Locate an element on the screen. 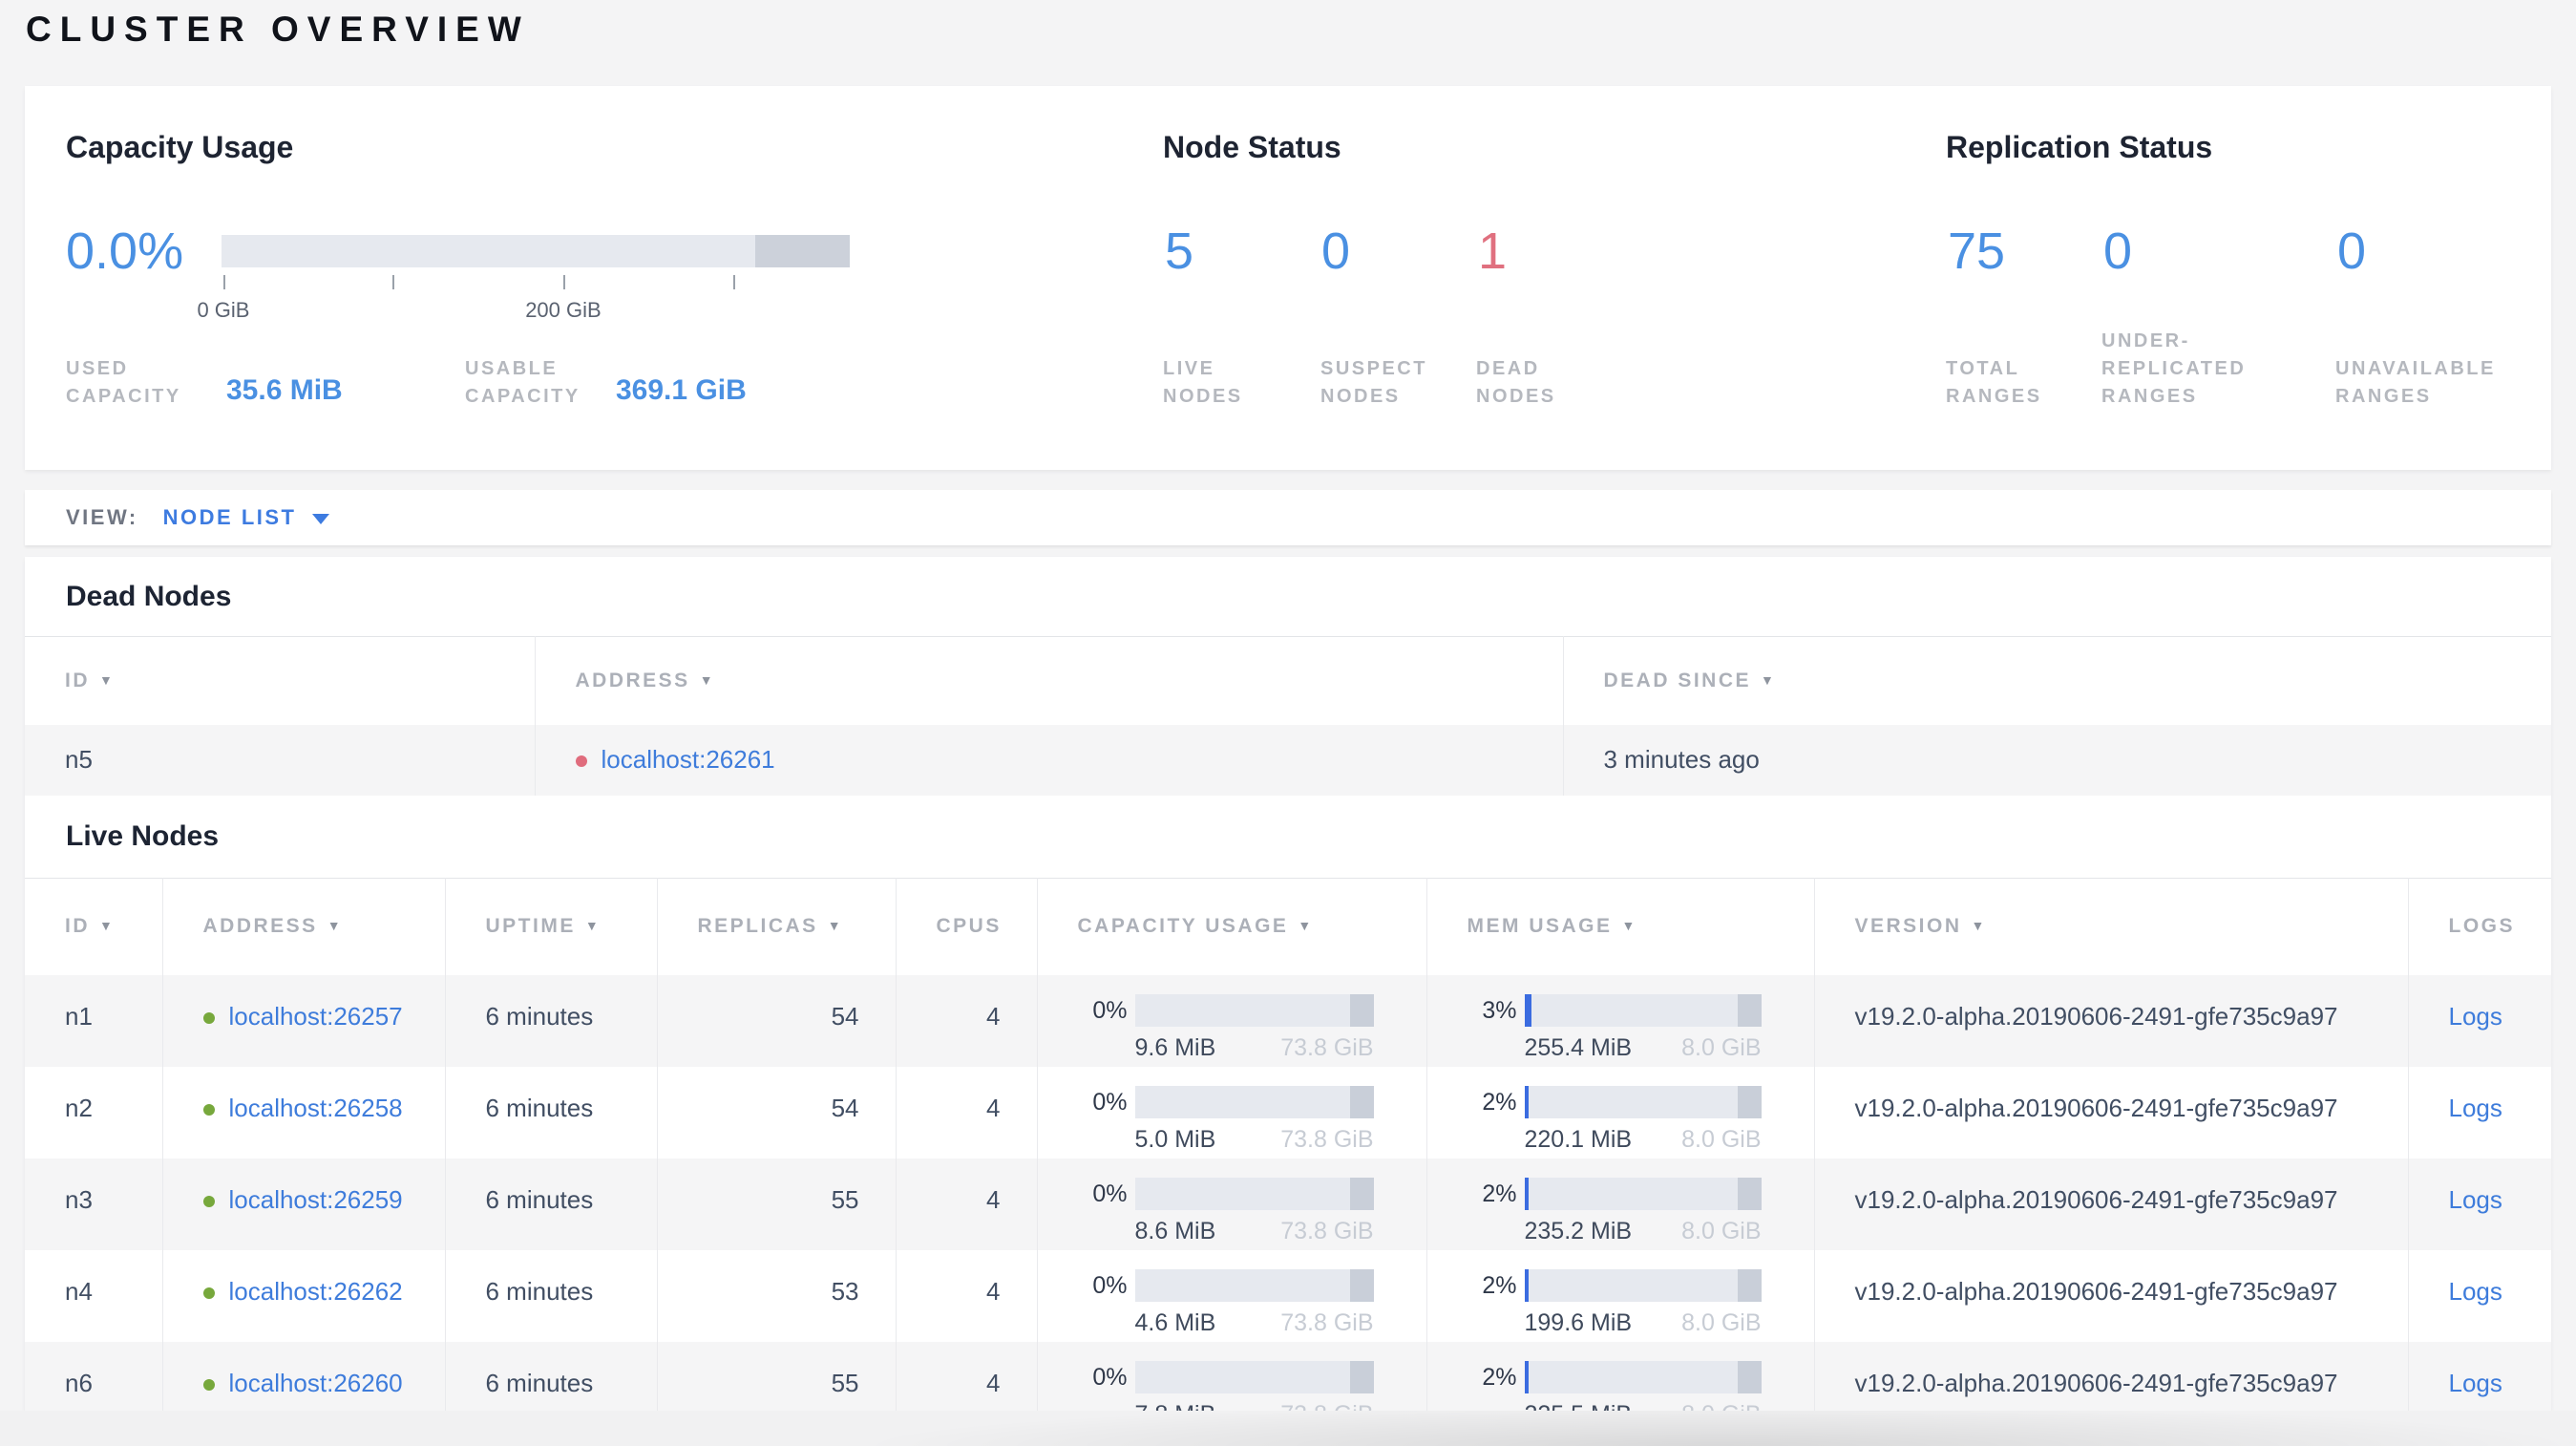 This screenshot has width=2576, height=1446. cell-mem-usage: 2% 235.2 MiB 8.0 GiB is located at coordinates (1620, 1204).